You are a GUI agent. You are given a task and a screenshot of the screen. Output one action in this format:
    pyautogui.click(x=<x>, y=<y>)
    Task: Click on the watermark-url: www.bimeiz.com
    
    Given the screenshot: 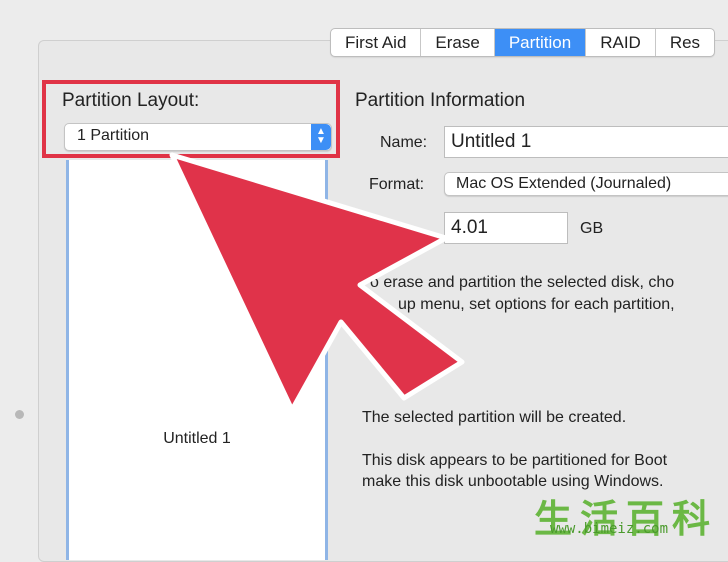 What is the action you would take?
    pyautogui.click(x=609, y=529)
    